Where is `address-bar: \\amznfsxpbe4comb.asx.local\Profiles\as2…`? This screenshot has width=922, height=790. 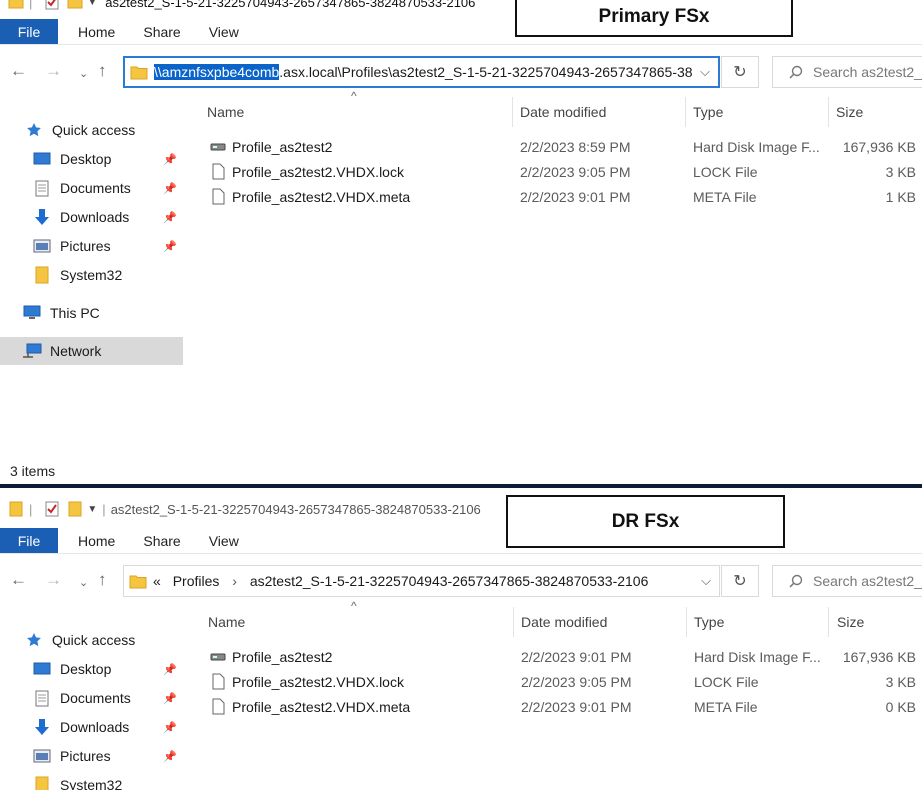 address-bar: \\amznfsxpbe4comb.asx.local\Profiles\as2… is located at coordinates (421, 72).